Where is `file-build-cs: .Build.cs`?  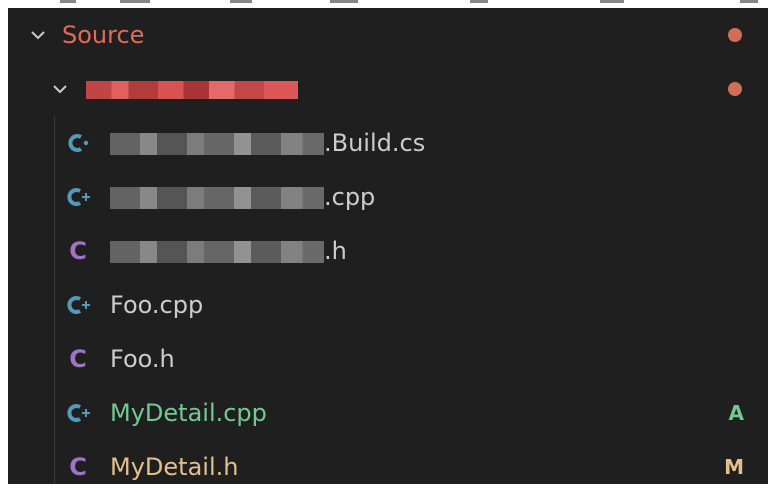
file-build-cs: .Build.cs is located at coordinates (388, 143).